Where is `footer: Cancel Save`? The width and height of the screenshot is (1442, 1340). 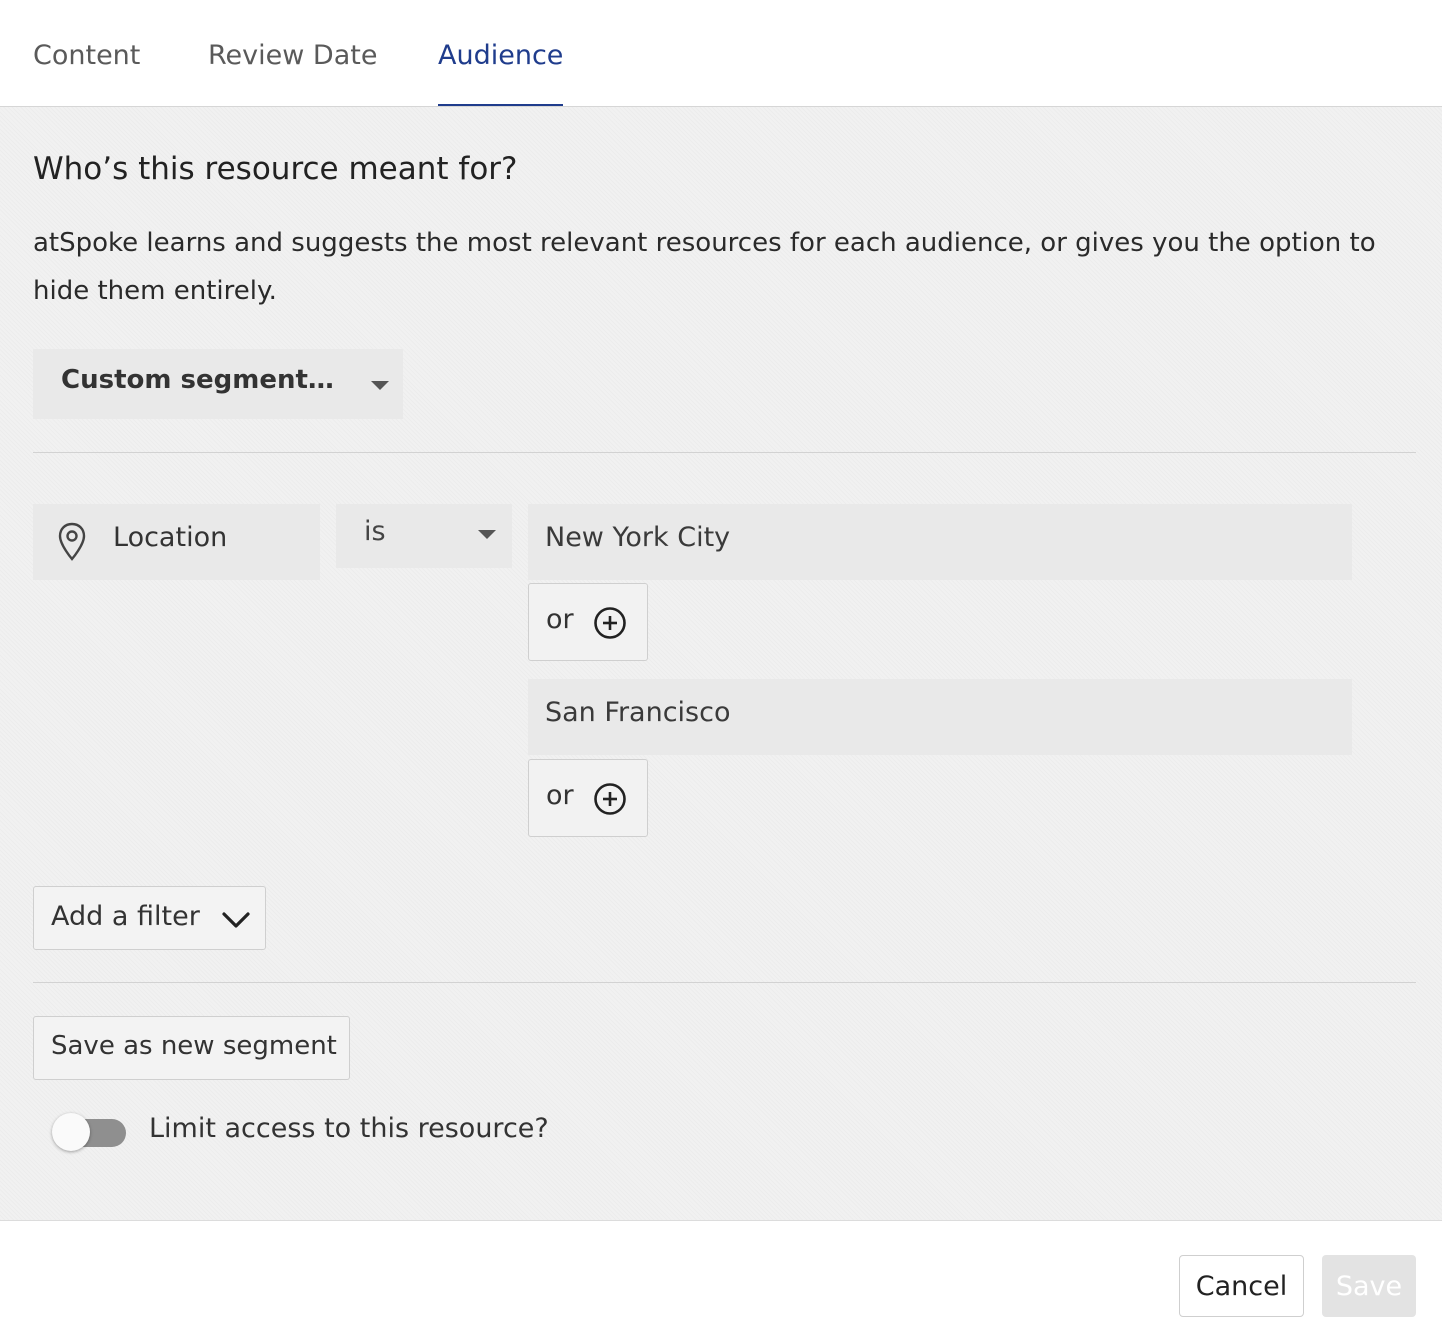 footer: Cancel Save is located at coordinates (721, 1280).